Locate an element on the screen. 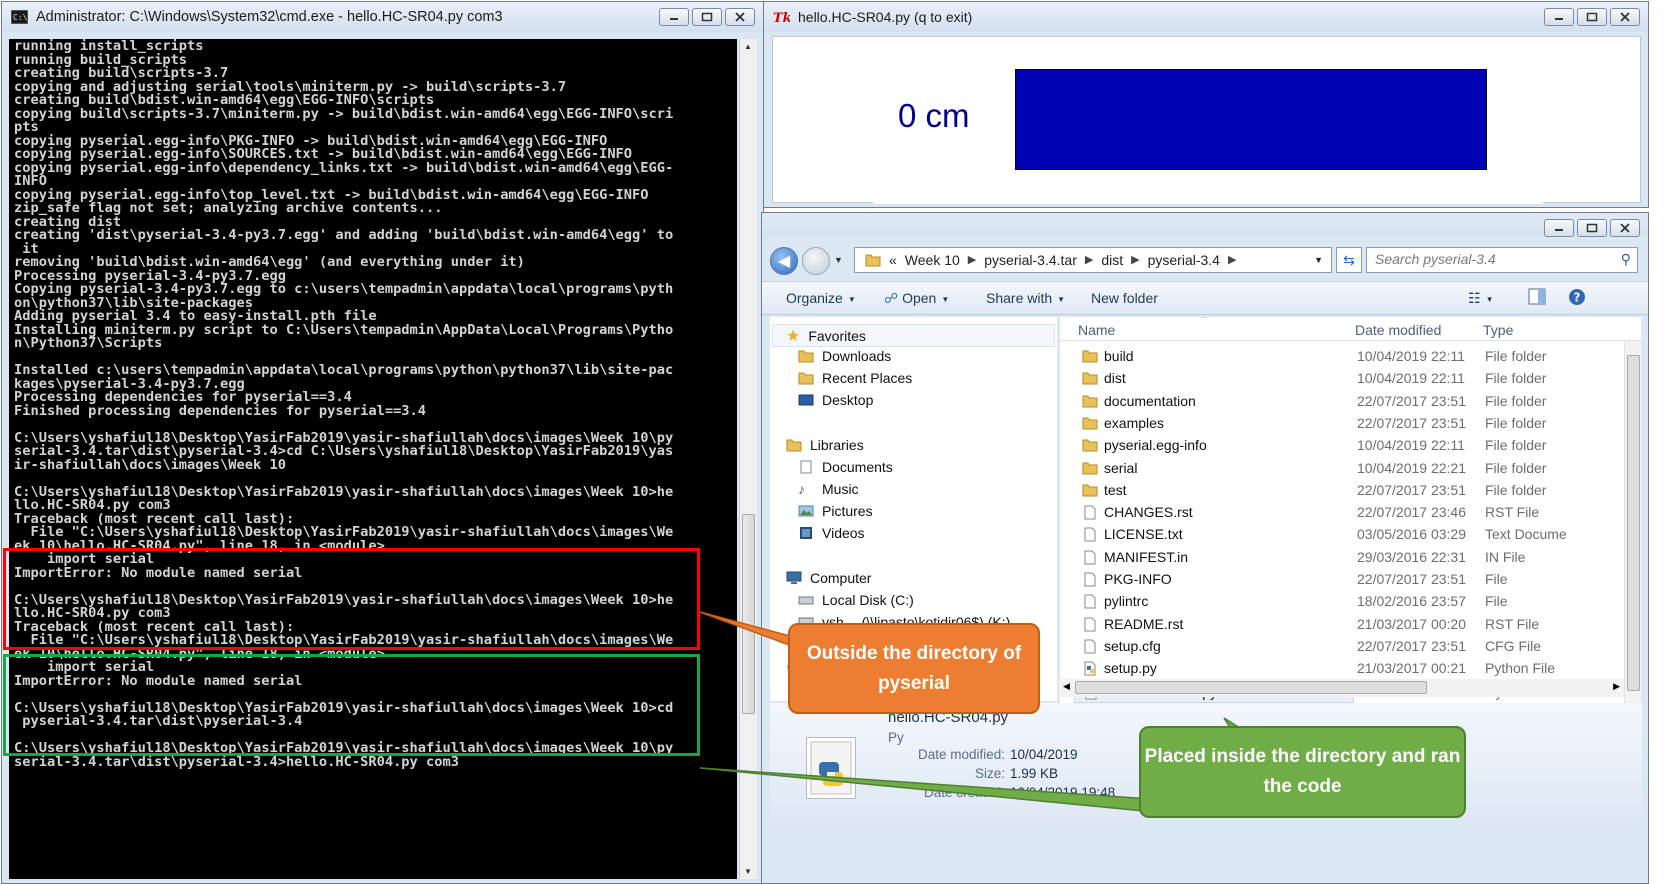 The image size is (1670, 884). new-folder-label: New folder is located at coordinates (1124, 298).